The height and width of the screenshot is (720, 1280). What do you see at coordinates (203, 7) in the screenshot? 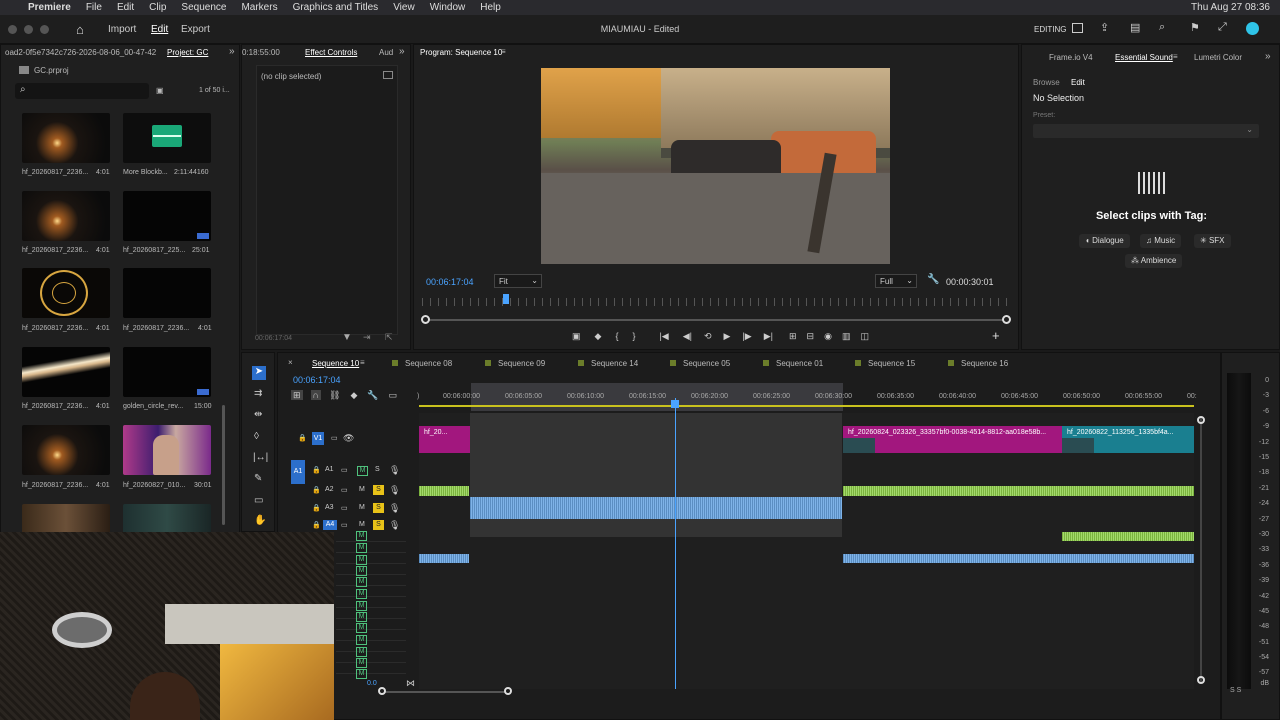
I see `menu-sequence: Sequence` at bounding box center [203, 7].